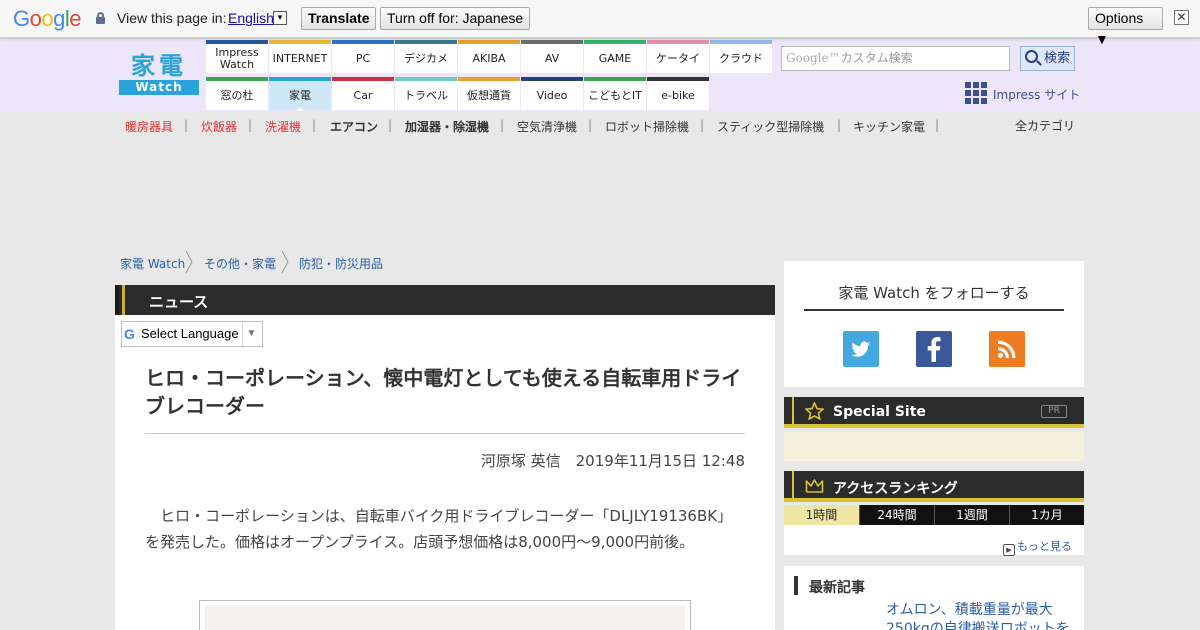 This screenshot has width=1200, height=630. What do you see at coordinates (978, 615) in the screenshot?
I see `latest-article-link: オムロン、積載重量が最大250kgの自律搬送ロボットを` at bounding box center [978, 615].